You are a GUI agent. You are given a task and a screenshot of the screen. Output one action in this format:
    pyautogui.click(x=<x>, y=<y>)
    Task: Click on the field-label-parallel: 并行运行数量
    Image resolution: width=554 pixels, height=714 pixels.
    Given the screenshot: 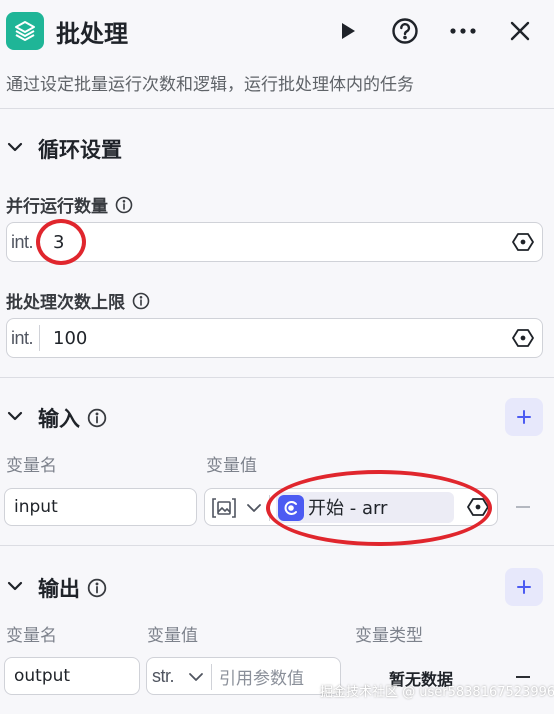 What is the action you would take?
    pyautogui.click(x=69, y=204)
    